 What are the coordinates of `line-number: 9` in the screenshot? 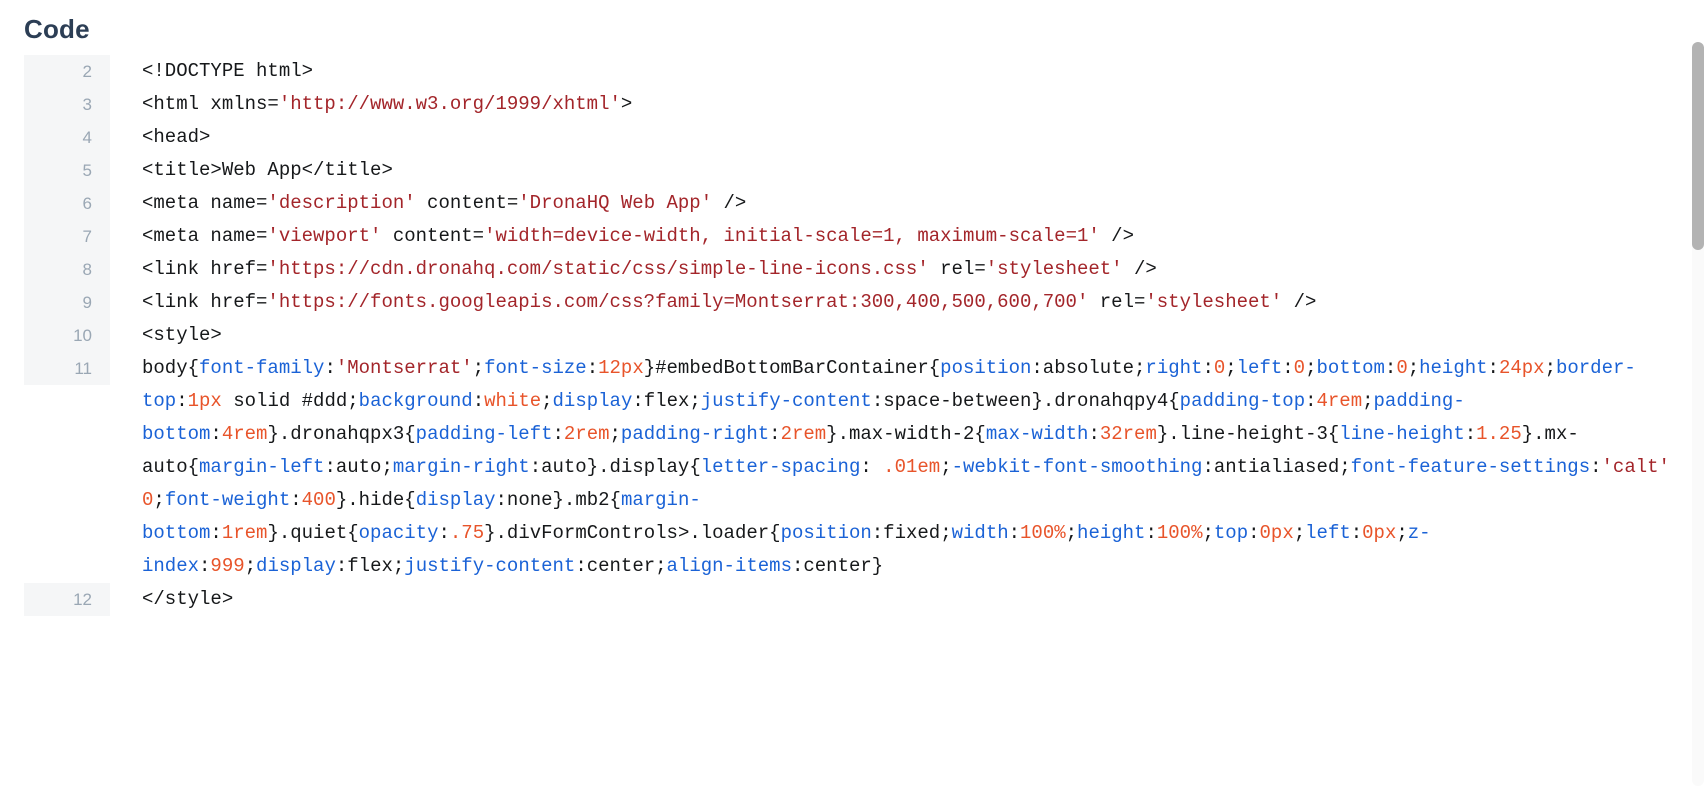 It's located at (67, 303).